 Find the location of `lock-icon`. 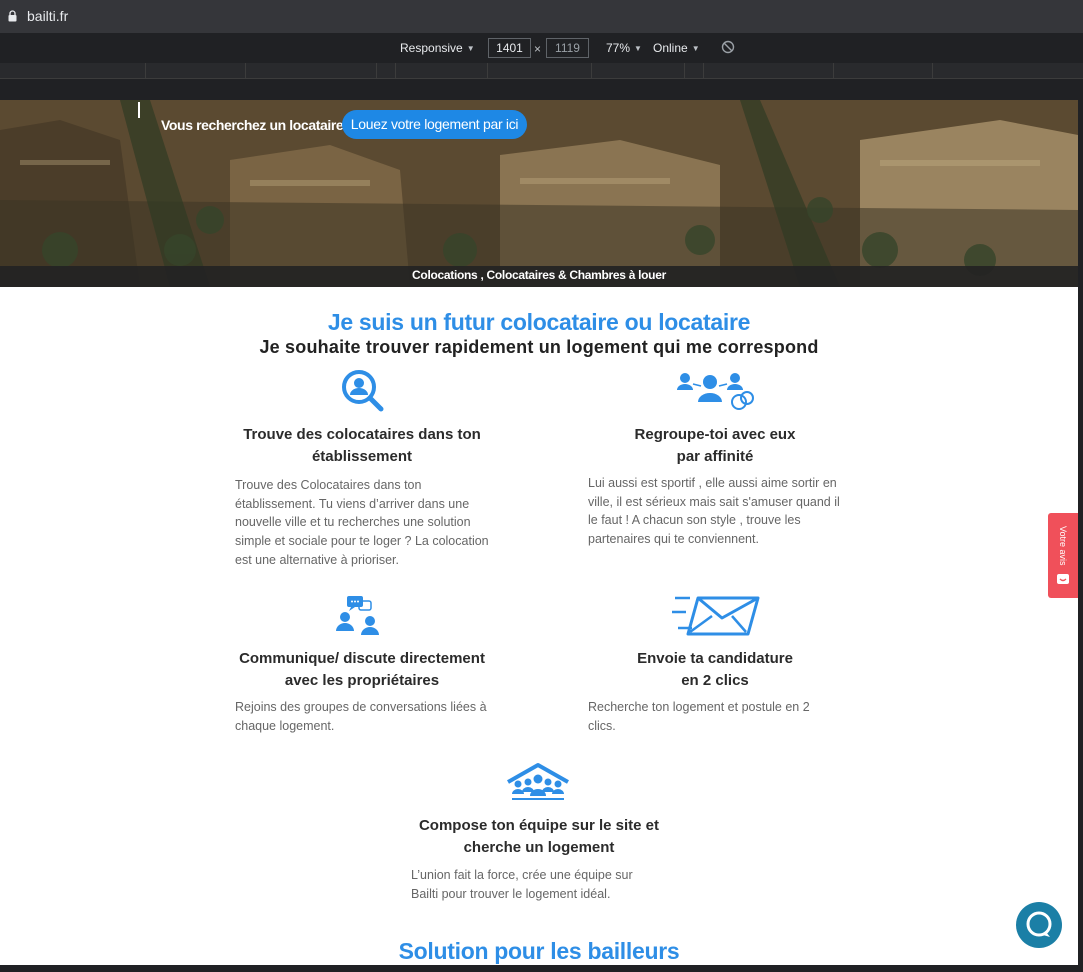

lock-icon is located at coordinates (12, 16).